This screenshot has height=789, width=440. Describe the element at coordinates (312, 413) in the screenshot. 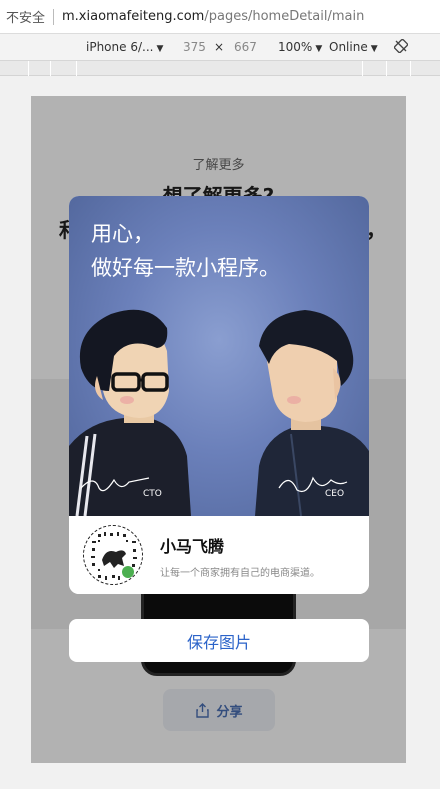

I see `ceo-portrait` at that location.